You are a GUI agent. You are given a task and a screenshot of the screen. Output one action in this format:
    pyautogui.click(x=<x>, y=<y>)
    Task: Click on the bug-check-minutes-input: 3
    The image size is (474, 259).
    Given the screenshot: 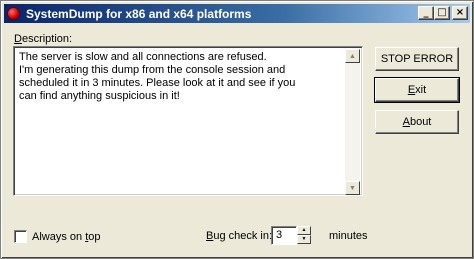 What is the action you would take?
    pyautogui.click(x=284, y=235)
    